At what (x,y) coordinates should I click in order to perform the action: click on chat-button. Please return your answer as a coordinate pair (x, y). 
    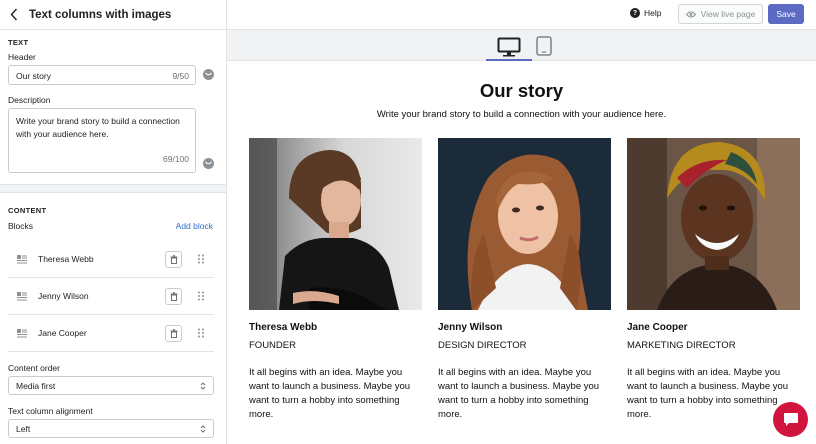
    Looking at the image, I should click on (790, 419).